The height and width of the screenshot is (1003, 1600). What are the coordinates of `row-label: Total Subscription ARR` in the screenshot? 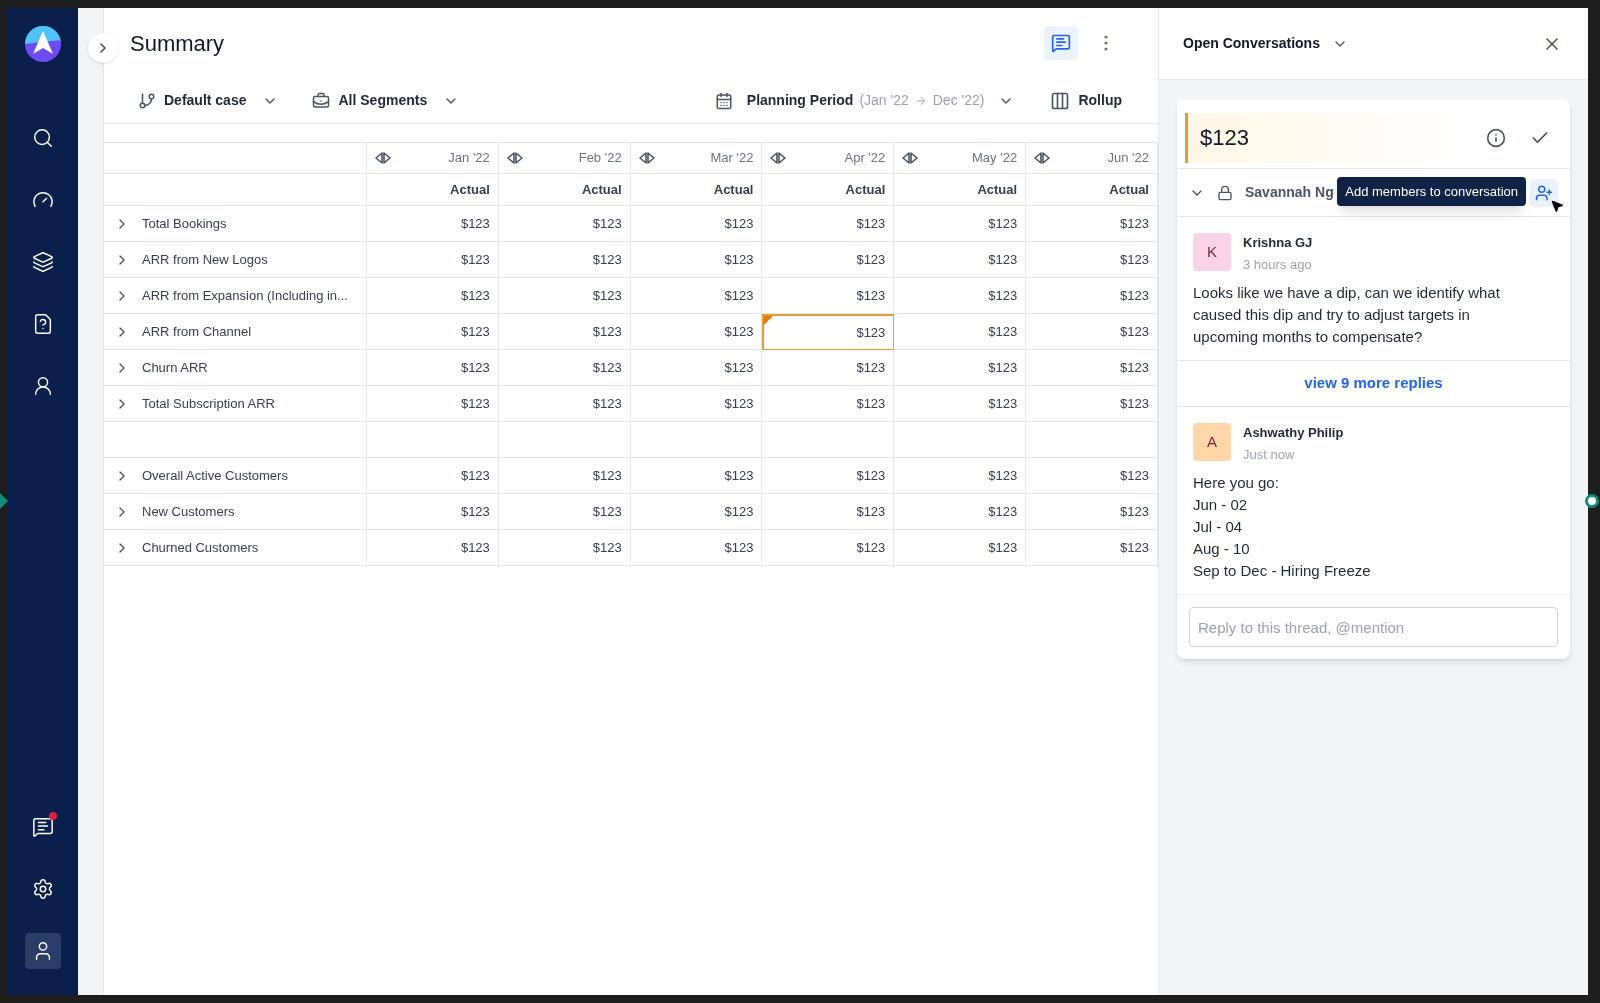 It's located at (208, 403).